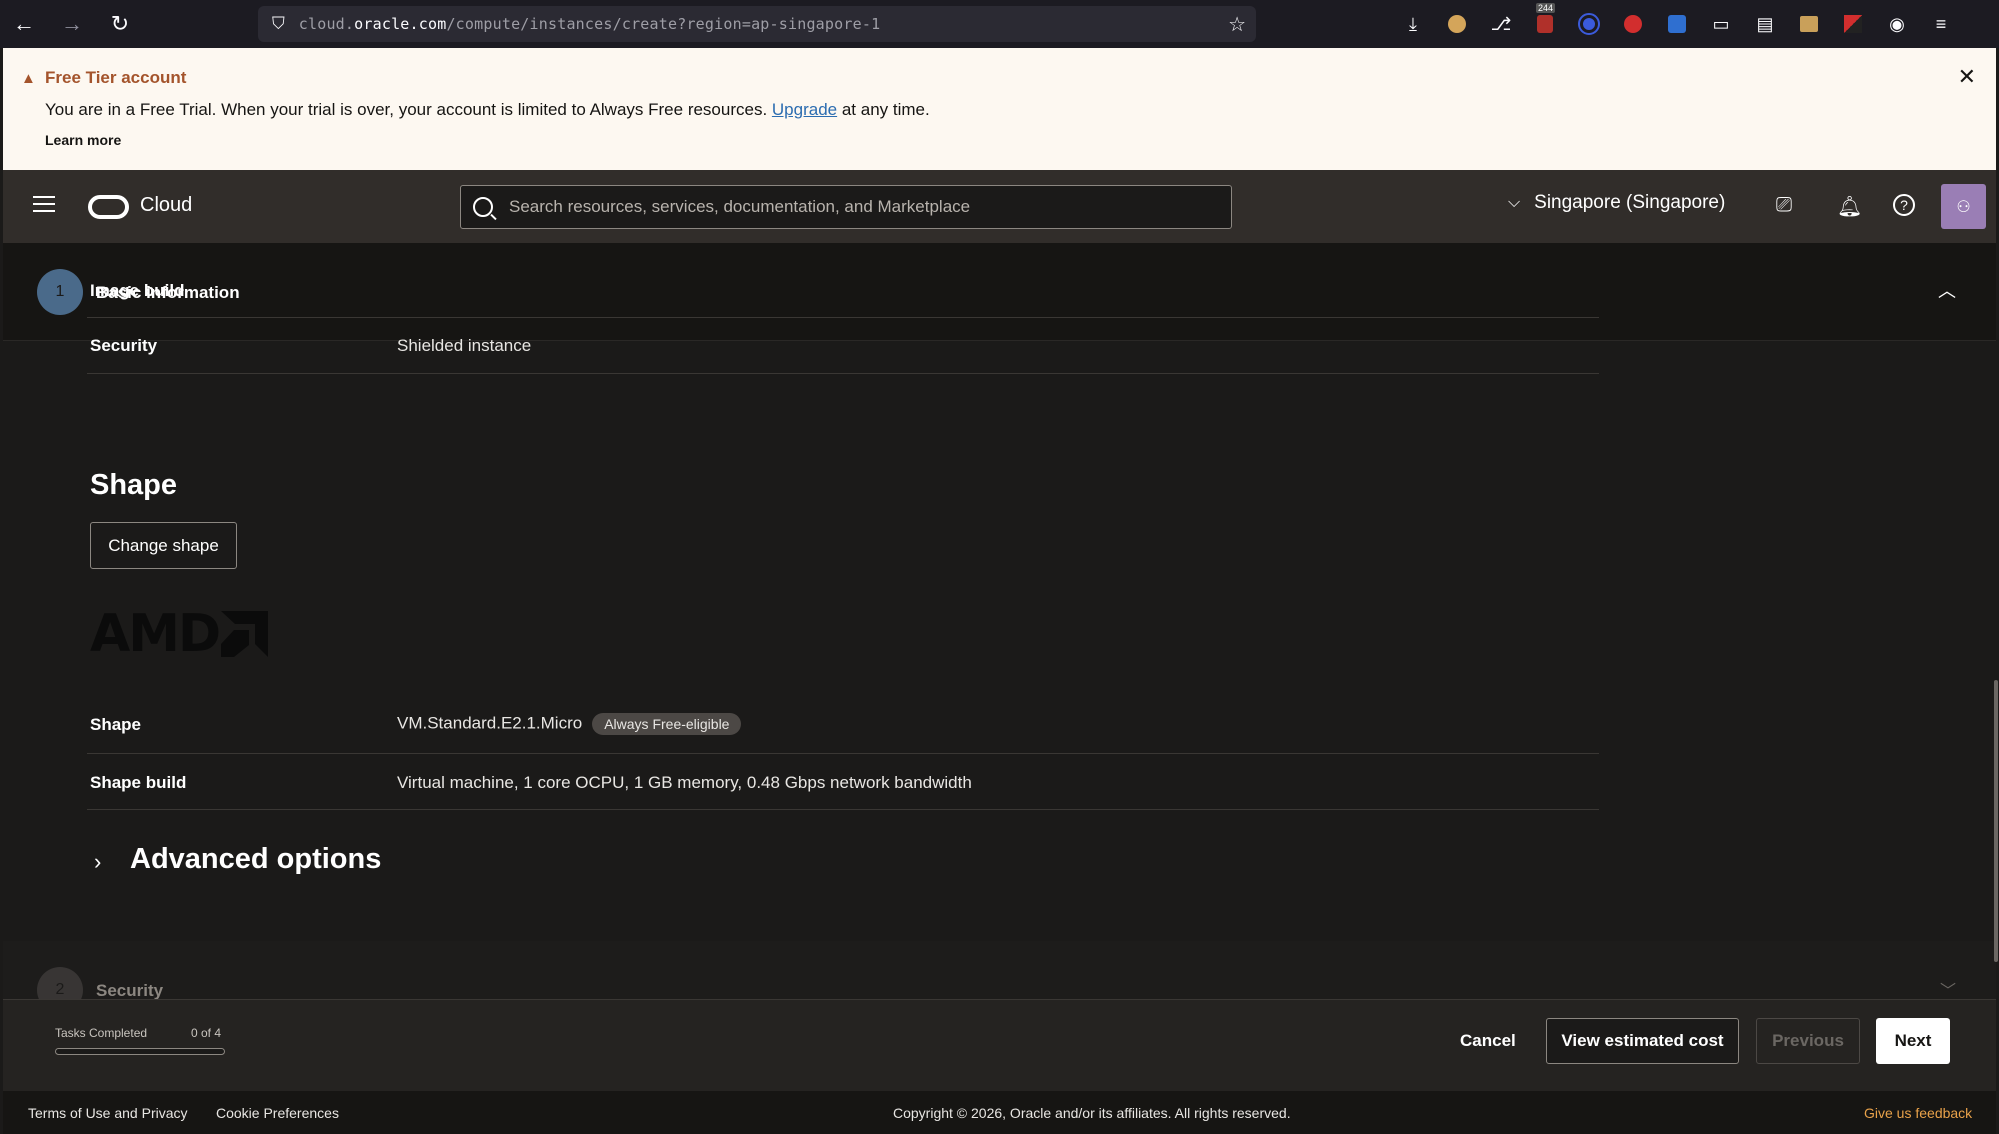 This screenshot has height=1134, width=1999. I want to click on next-button: Next, so click(1913, 1041).